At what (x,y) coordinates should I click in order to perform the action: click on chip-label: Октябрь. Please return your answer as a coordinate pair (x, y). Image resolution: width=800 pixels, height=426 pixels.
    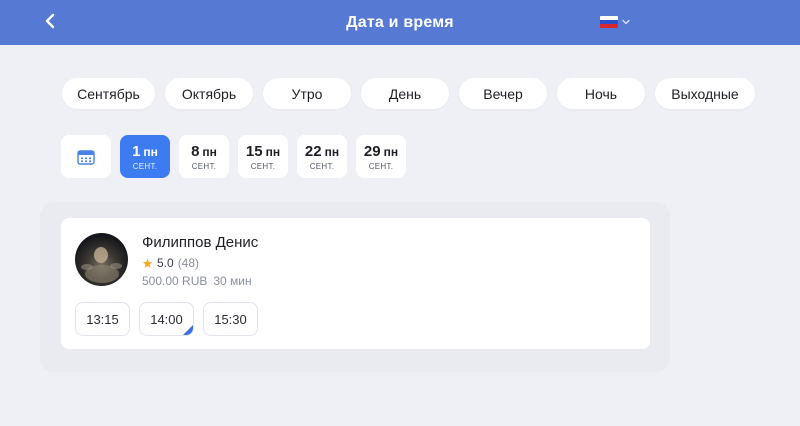
    Looking at the image, I should click on (209, 93).